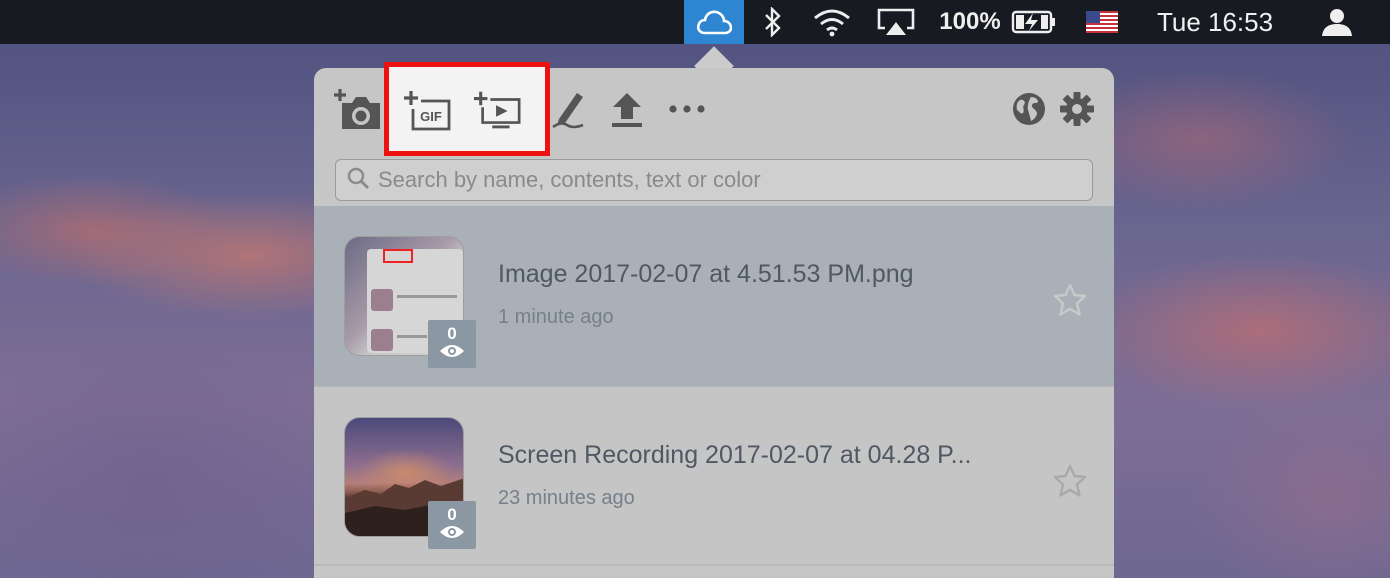 Image resolution: width=1390 pixels, height=578 pixels. I want to click on airplay-icon, so click(896, 22).